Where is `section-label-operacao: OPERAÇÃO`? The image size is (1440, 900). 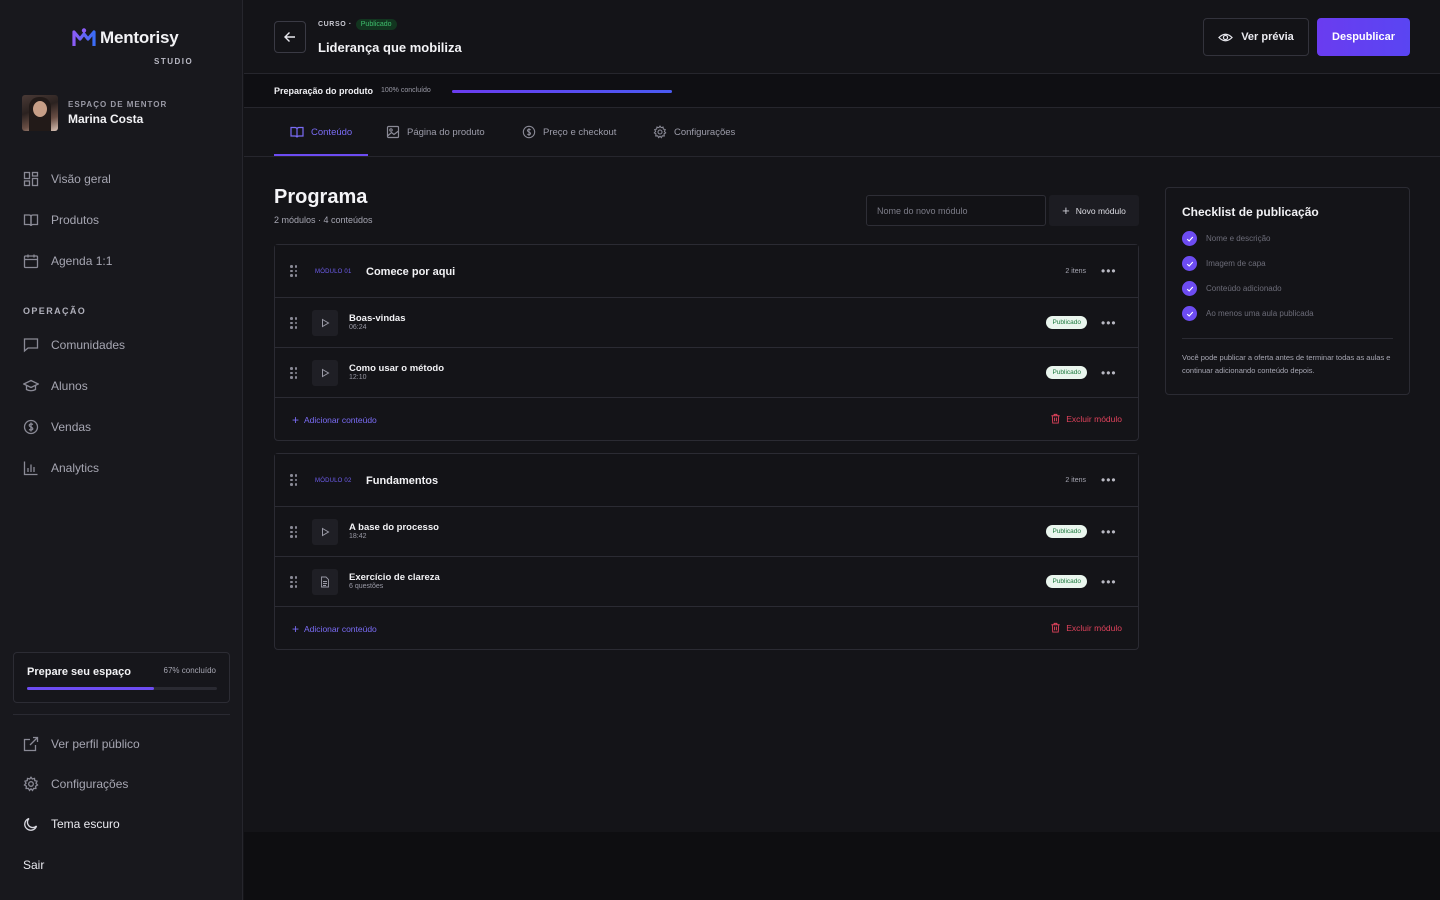
section-label-operacao: OPERAÇÃO is located at coordinates (55, 311).